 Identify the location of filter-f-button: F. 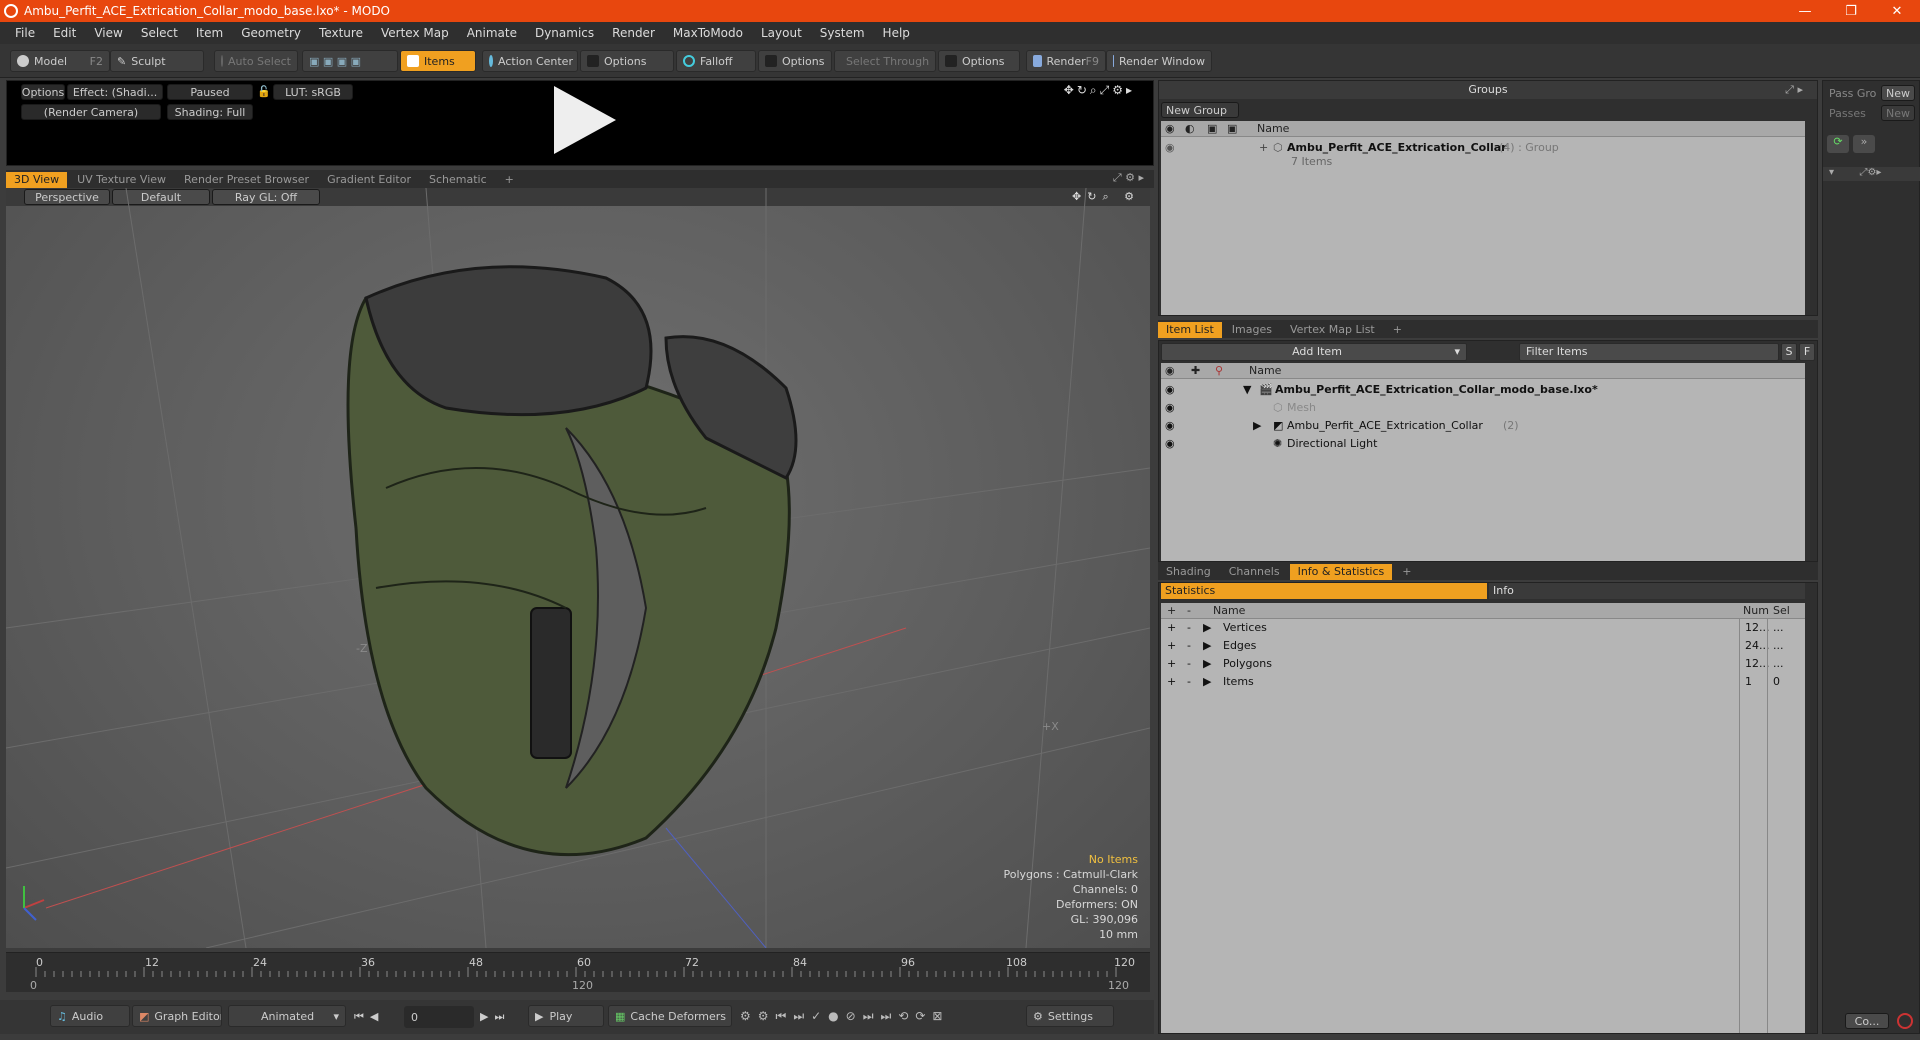
(1807, 352).